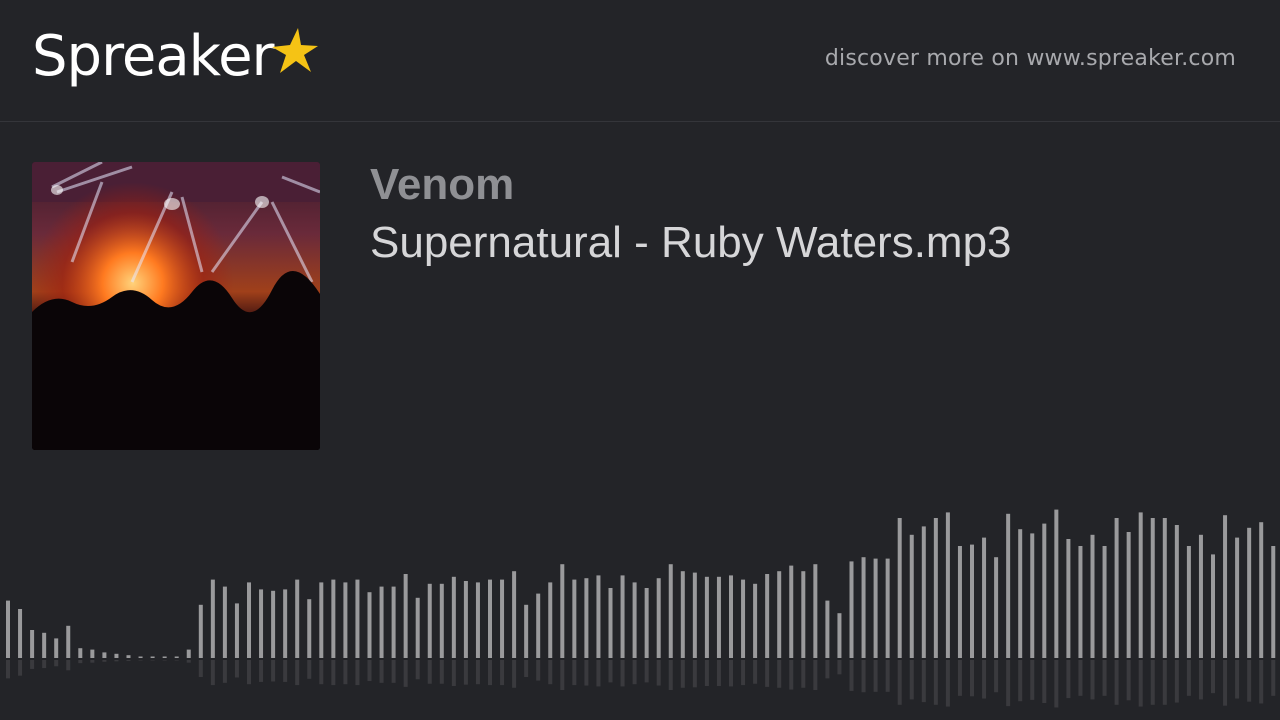 This screenshot has width=1280, height=720. Describe the element at coordinates (153, 56) in the screenshot. I see `logo-text: Spreaker` at that location.